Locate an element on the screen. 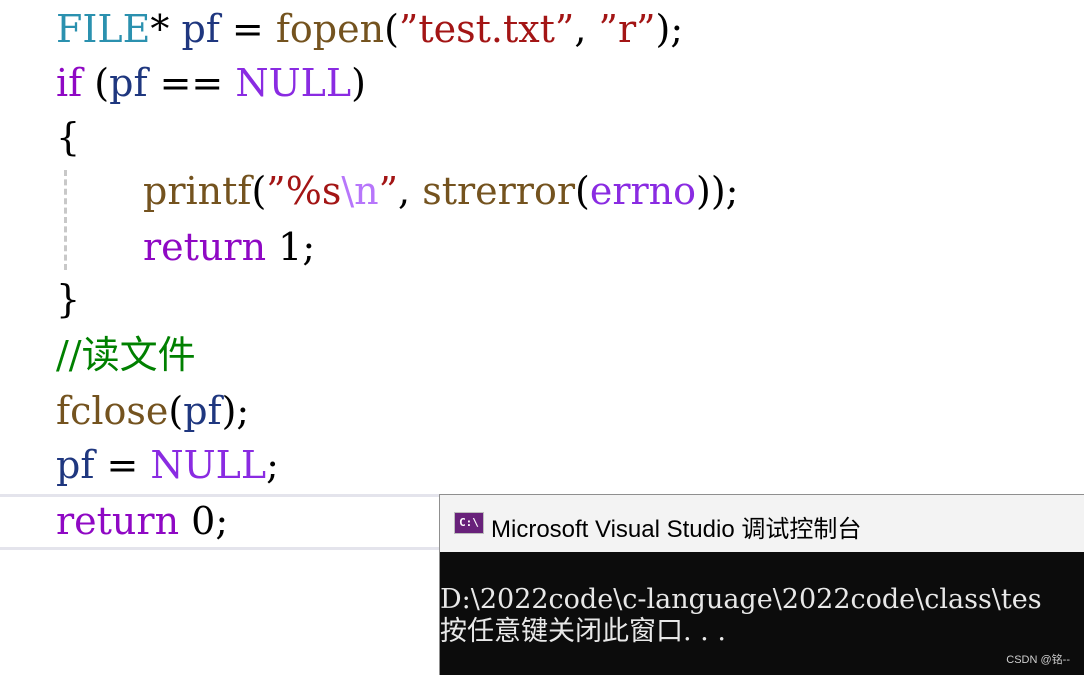 The image size is (1084, 675). code-token: \n is located at coordinates (360, 191).